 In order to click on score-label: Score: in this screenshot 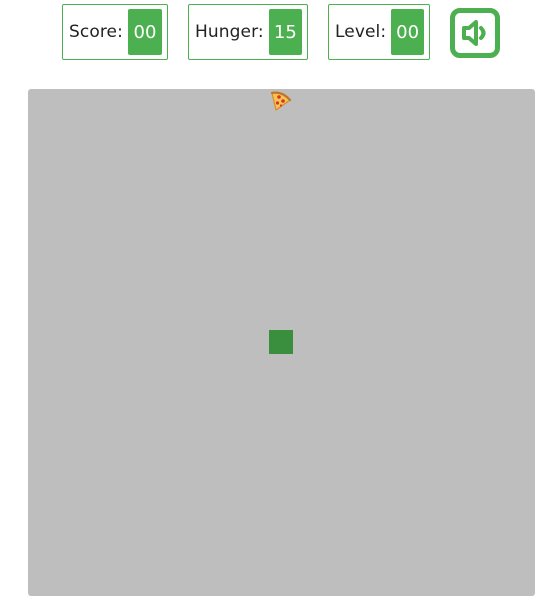, I will do `click(96, 32)`.